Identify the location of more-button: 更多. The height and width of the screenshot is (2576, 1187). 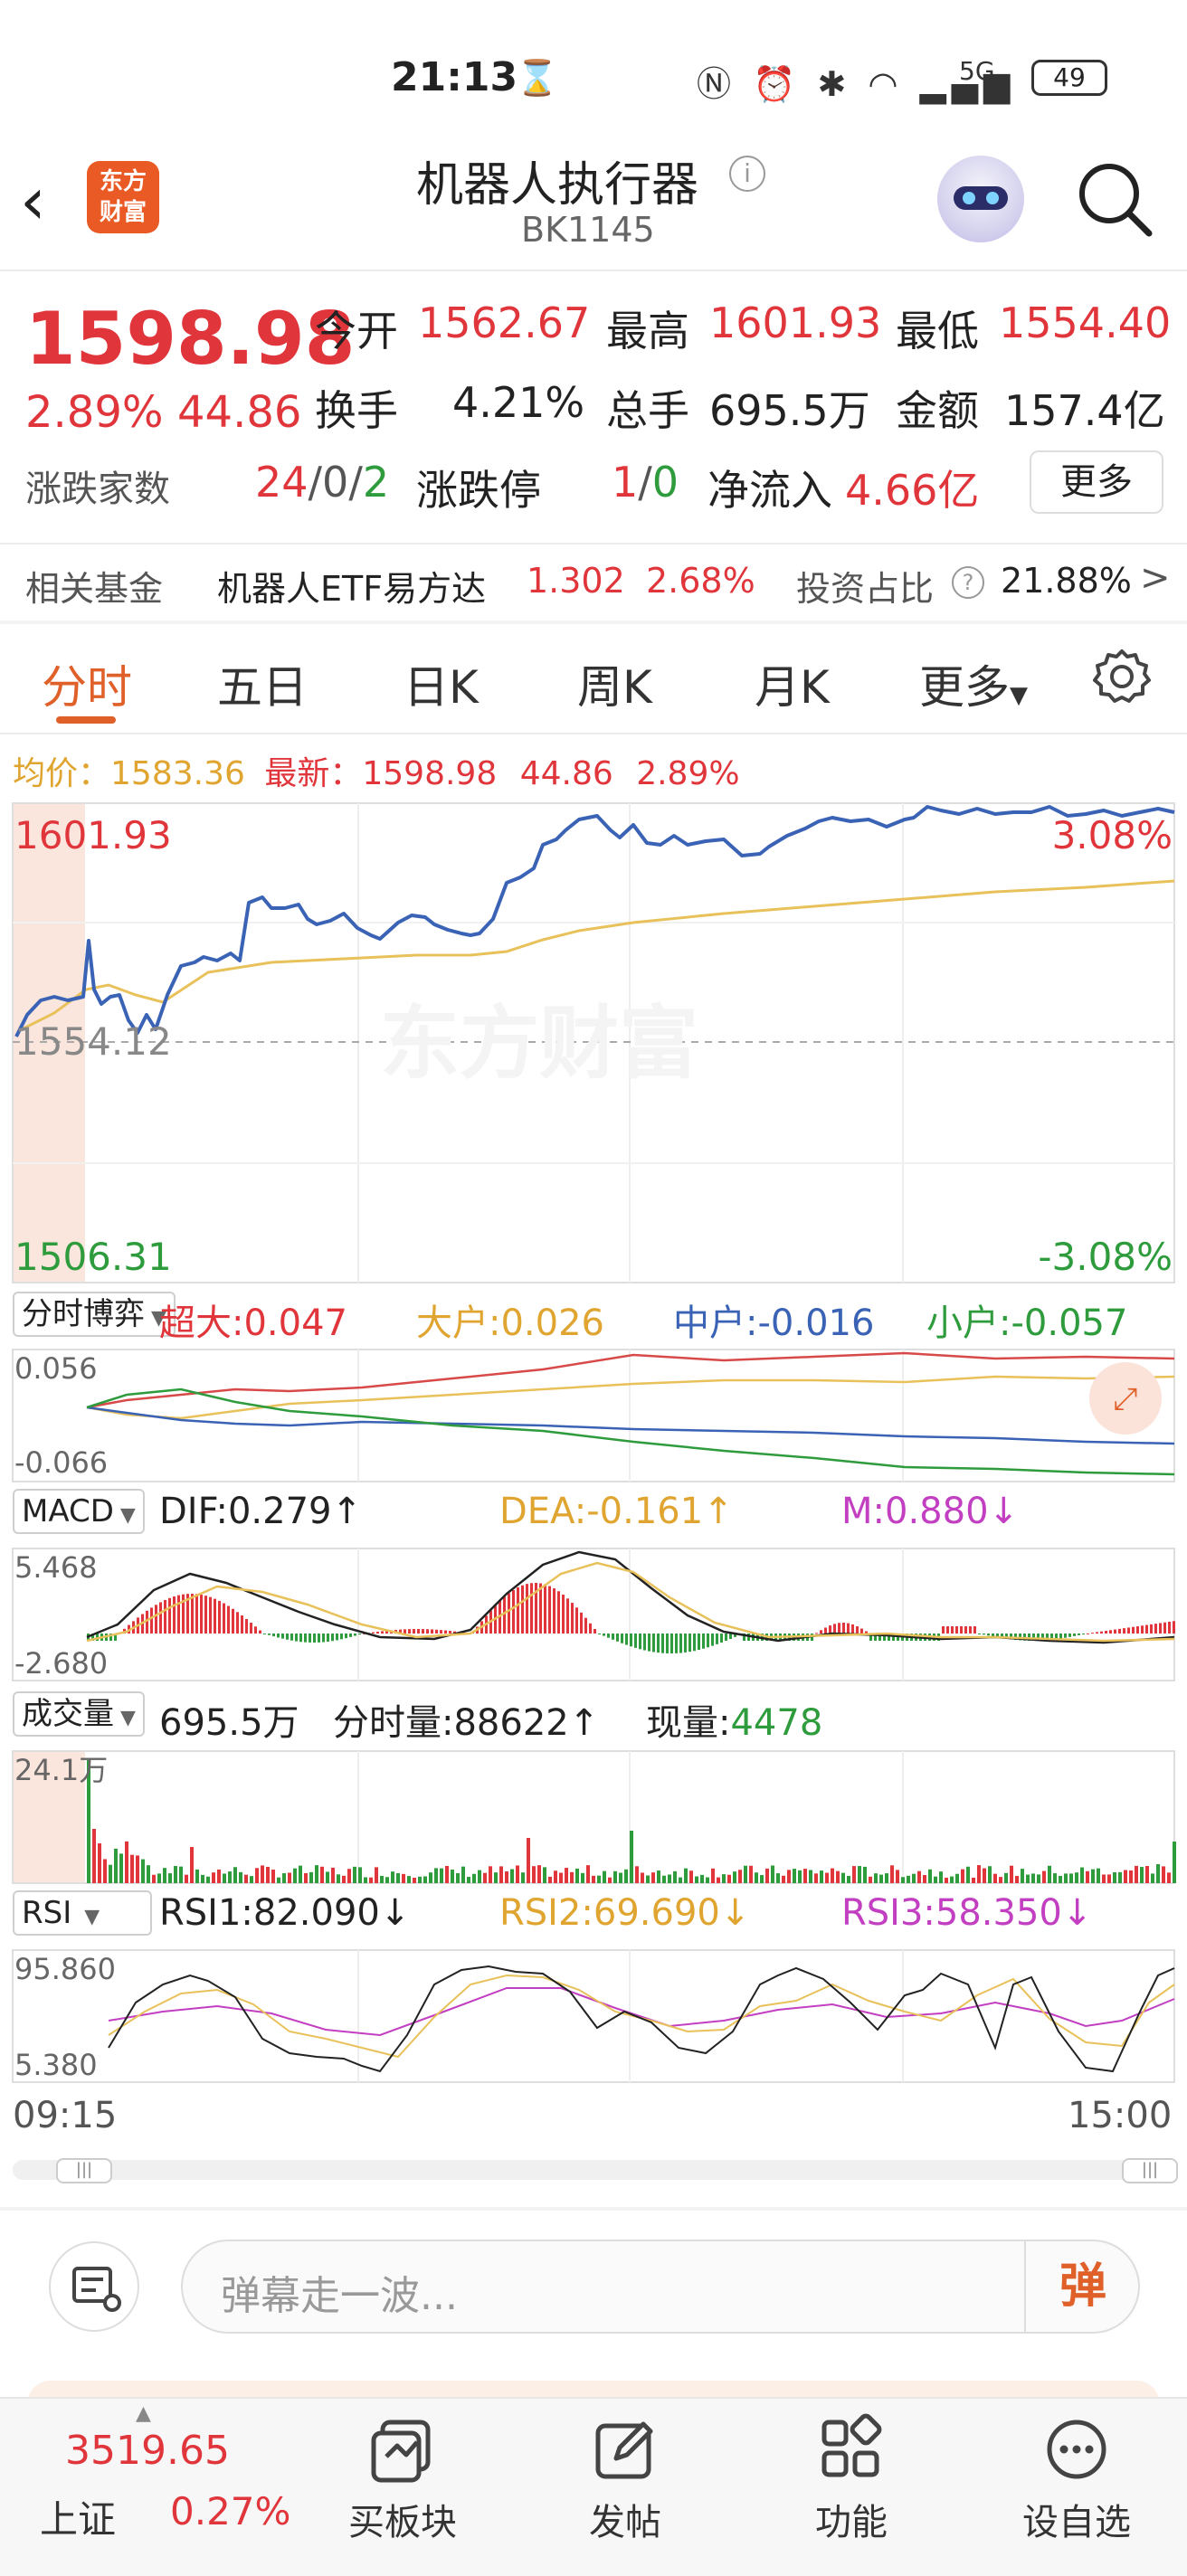
(1096, 482).